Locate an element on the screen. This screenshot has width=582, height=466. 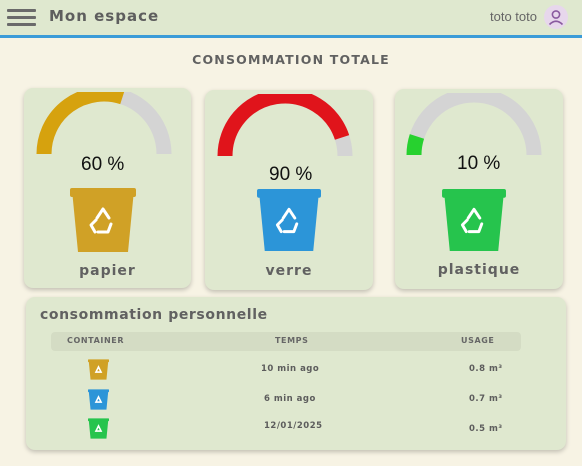
label-verre: verre is located at coordinates (289, 271).